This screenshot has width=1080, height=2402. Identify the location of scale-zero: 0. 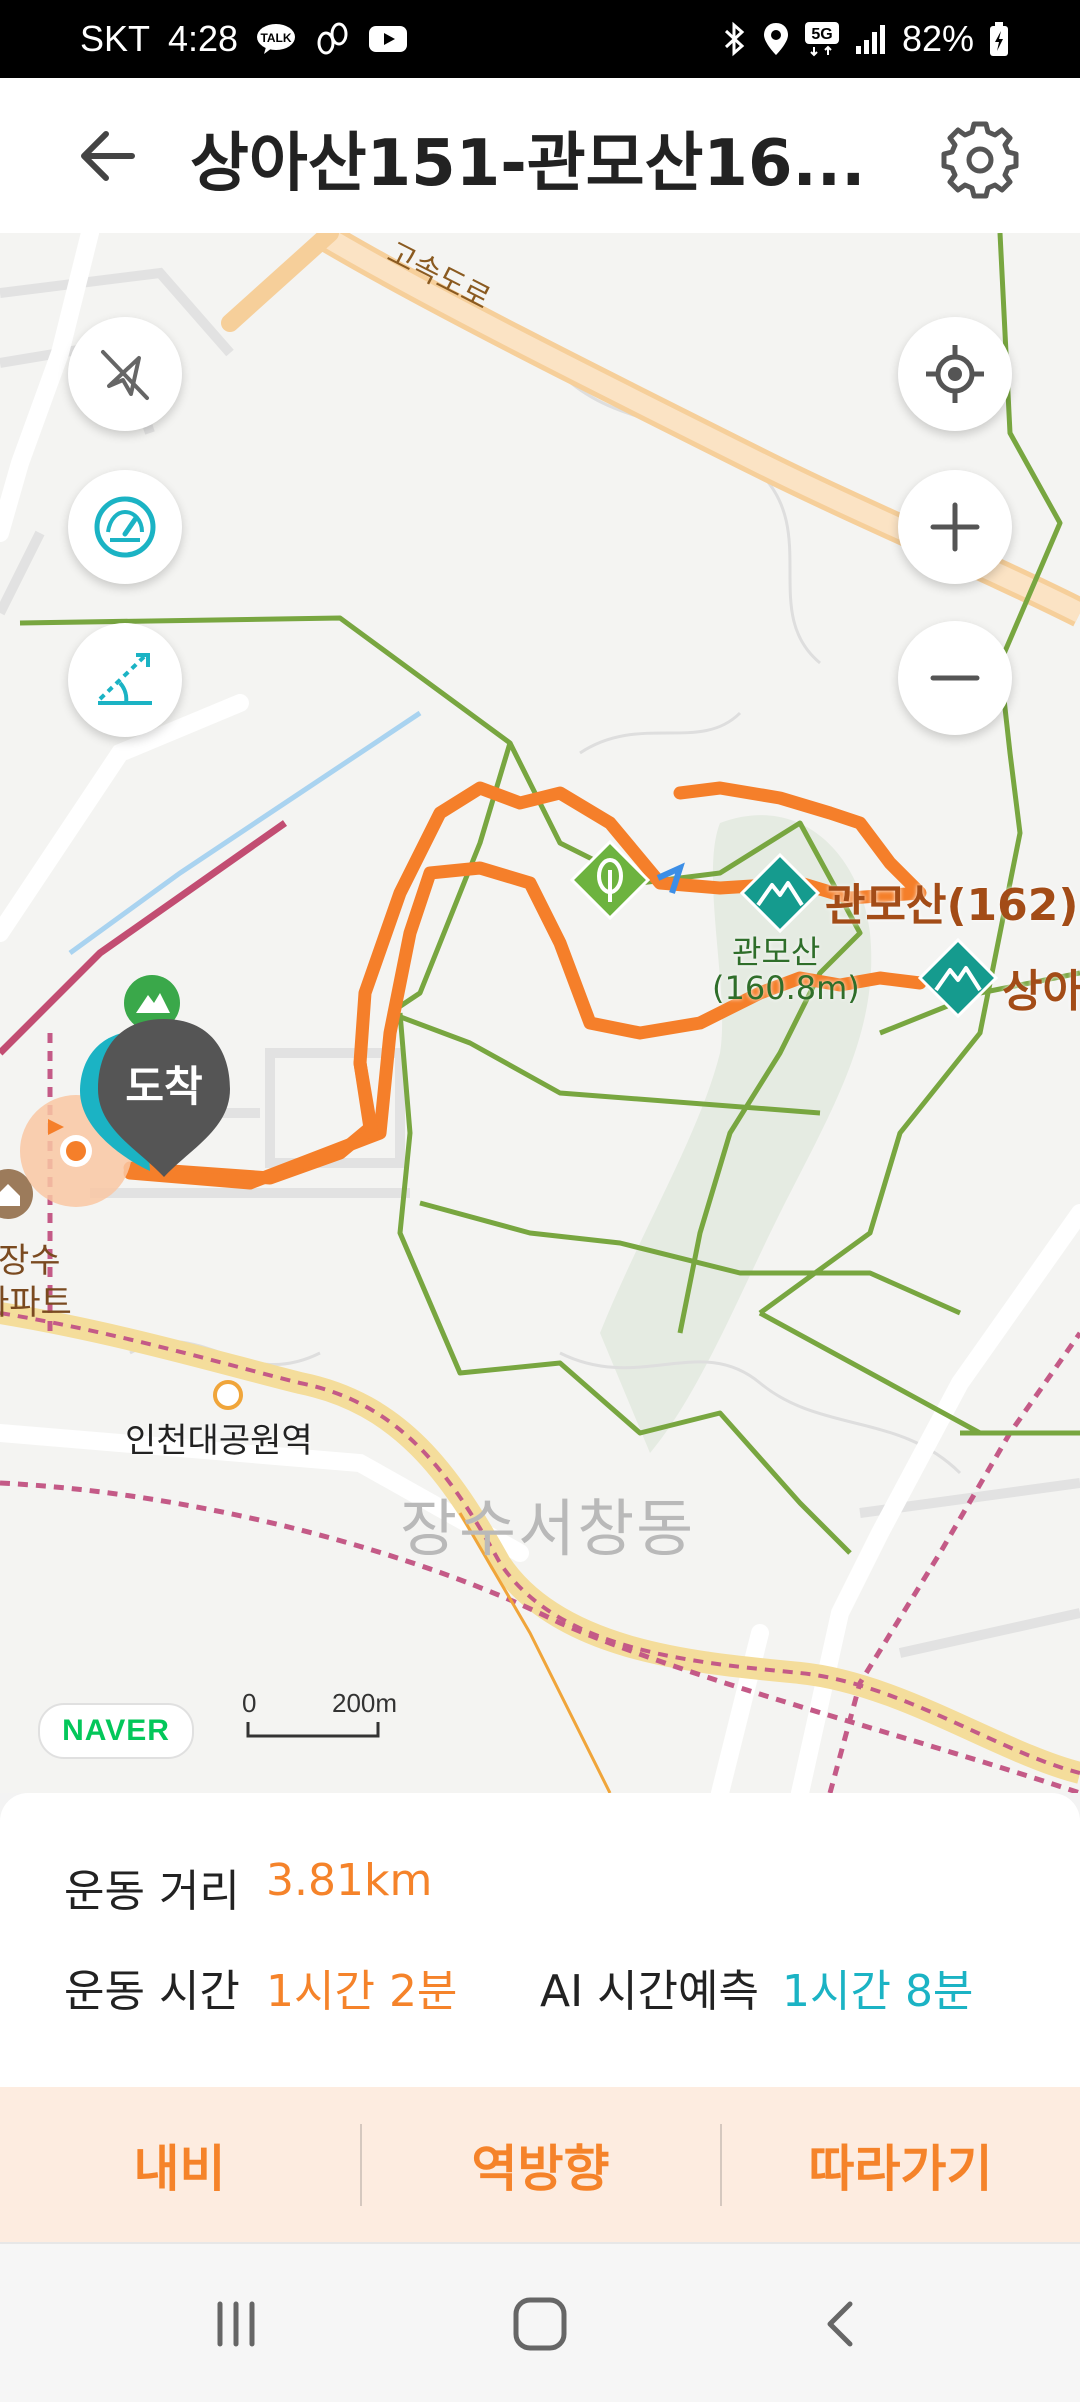
(249, 1703).